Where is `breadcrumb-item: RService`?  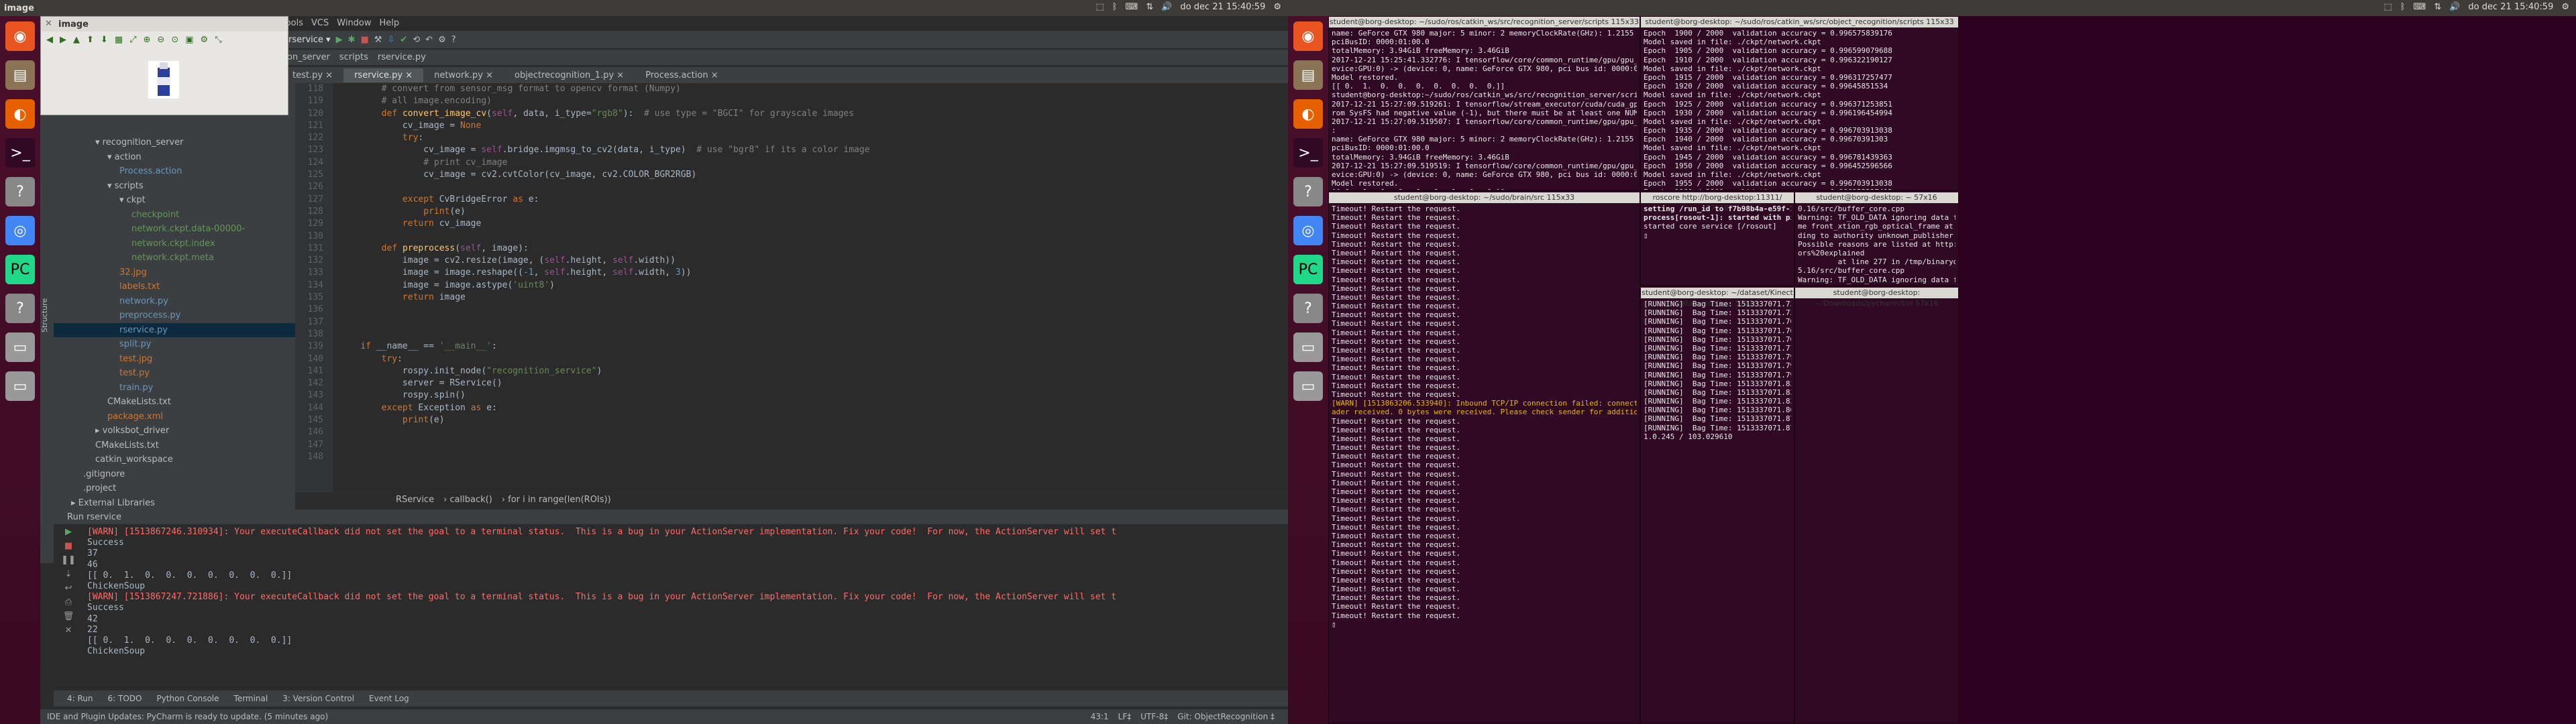 breadcrumb-item: RService is located at coordinates (415, 500).